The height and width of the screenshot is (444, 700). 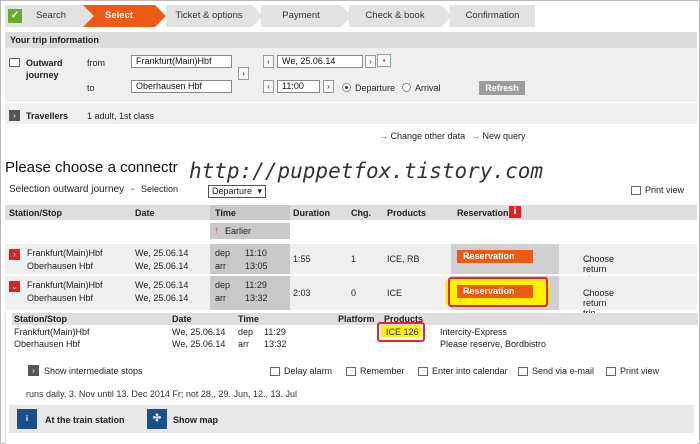 What do you see at coordinates (423, 372) in the screenshot?
I see `calendar-icon` at bounding box center [423, 372].